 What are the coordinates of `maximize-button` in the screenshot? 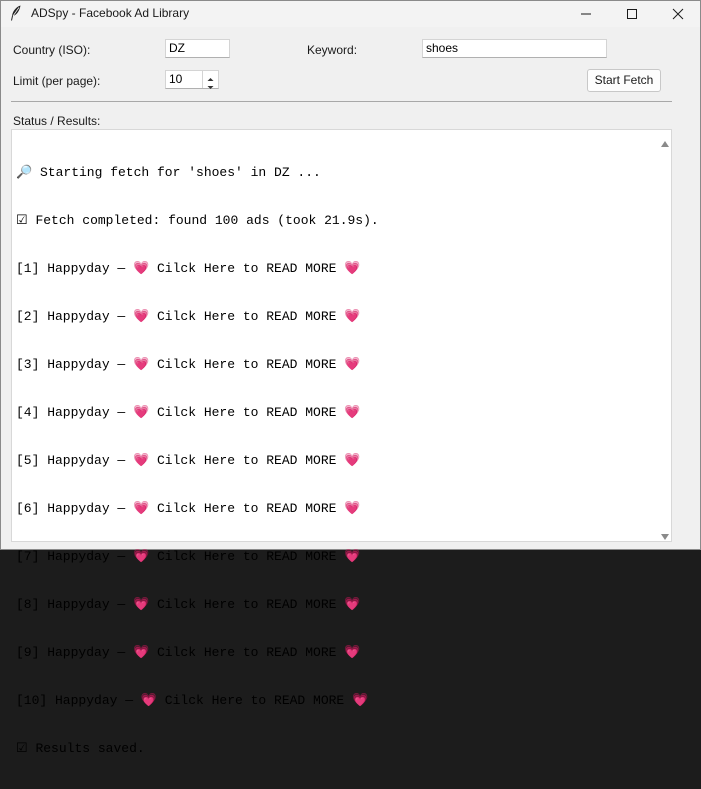 It's located at (632, 14).